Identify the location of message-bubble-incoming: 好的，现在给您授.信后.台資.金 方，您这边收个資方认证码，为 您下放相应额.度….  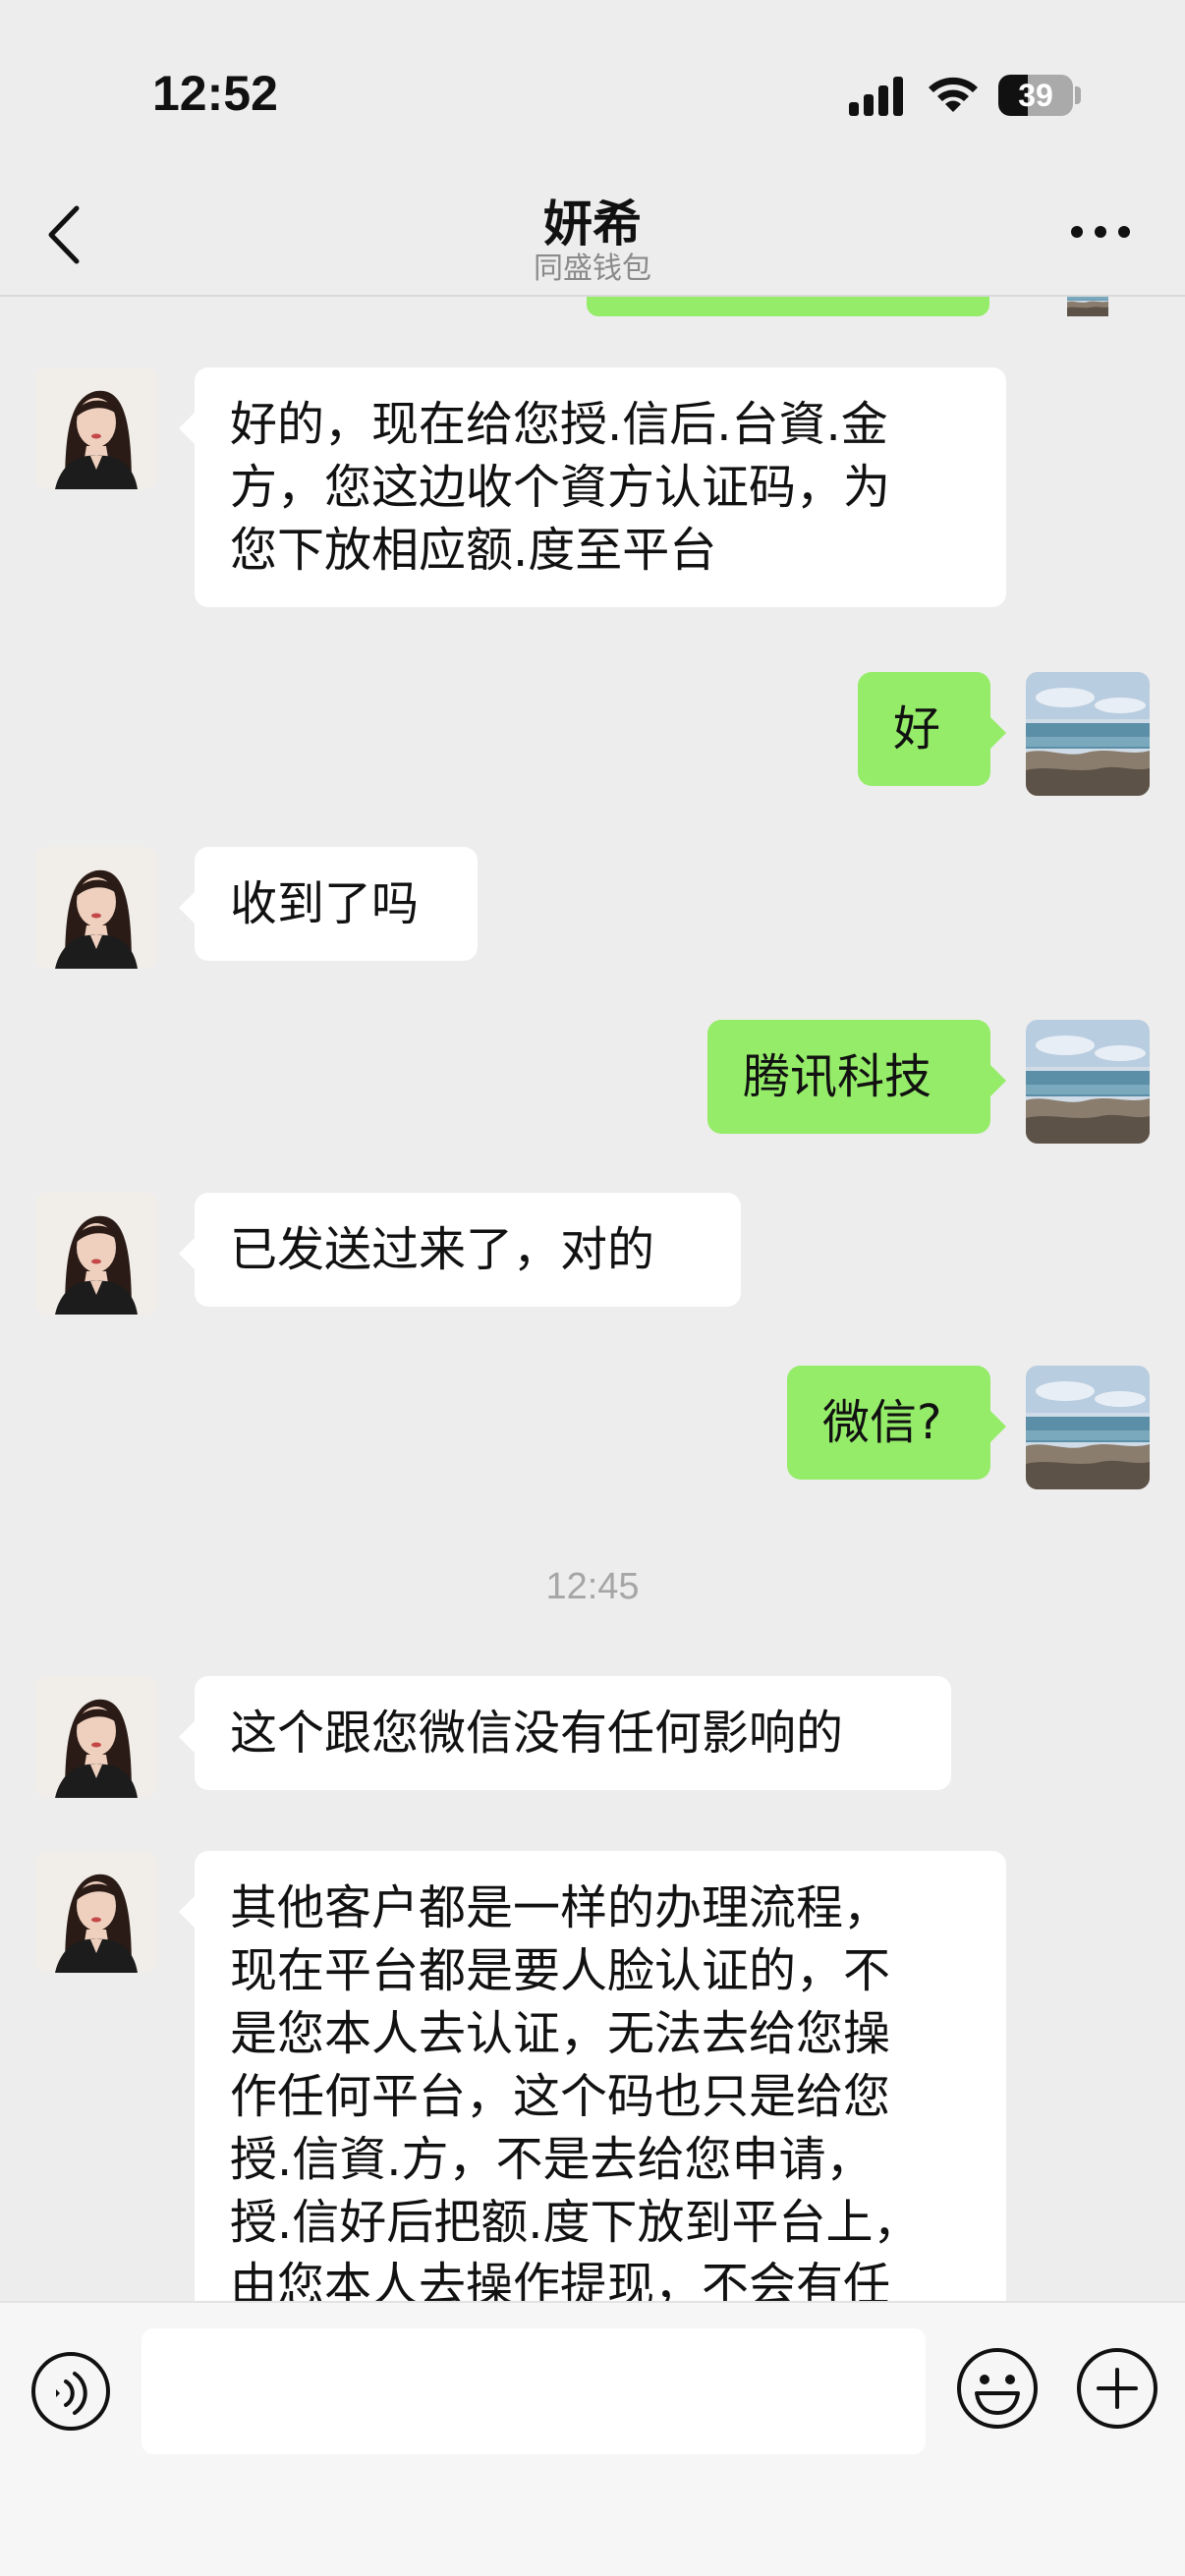
(592, 487).